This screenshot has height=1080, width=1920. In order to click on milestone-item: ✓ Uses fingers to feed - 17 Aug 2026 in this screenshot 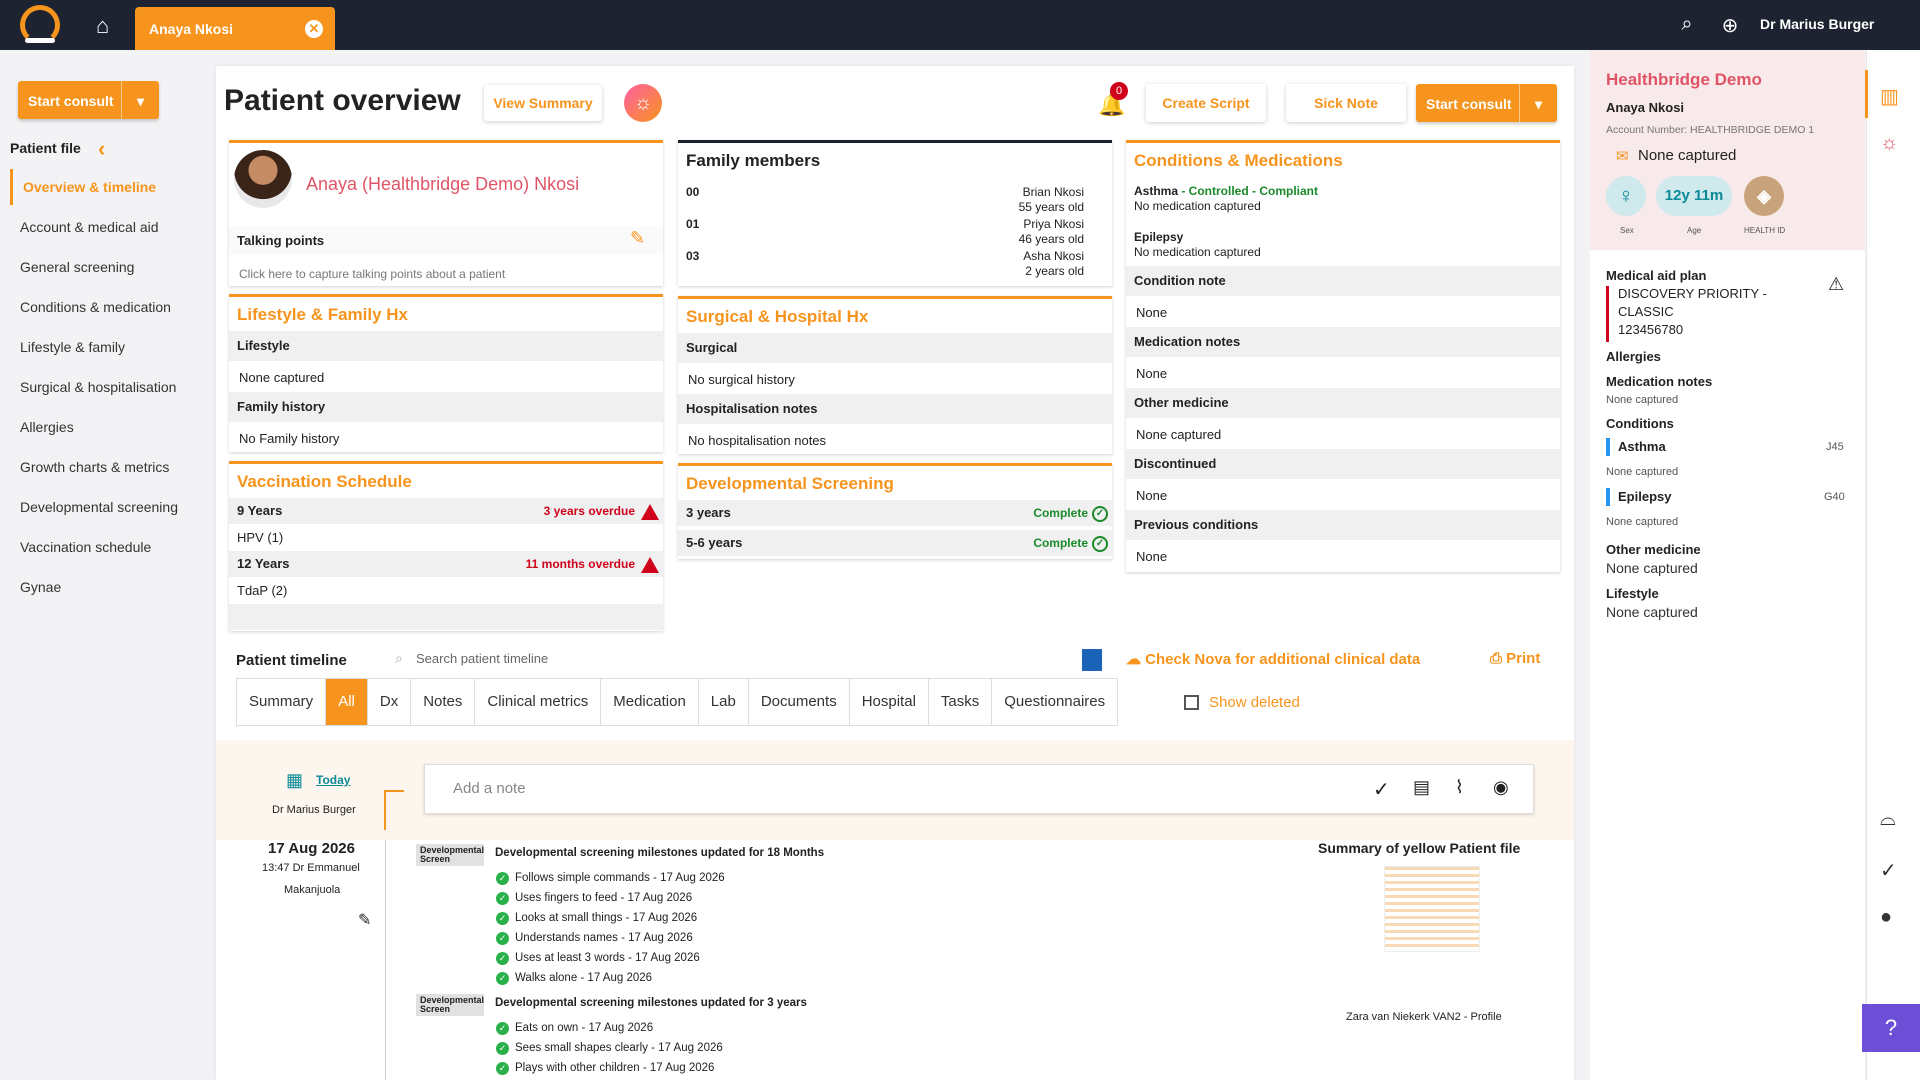, I will do `click(594, 898)`.